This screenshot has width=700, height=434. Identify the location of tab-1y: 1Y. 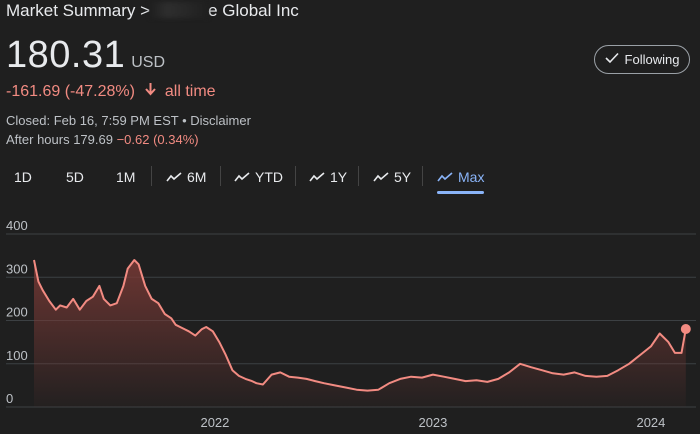
(328, 177).